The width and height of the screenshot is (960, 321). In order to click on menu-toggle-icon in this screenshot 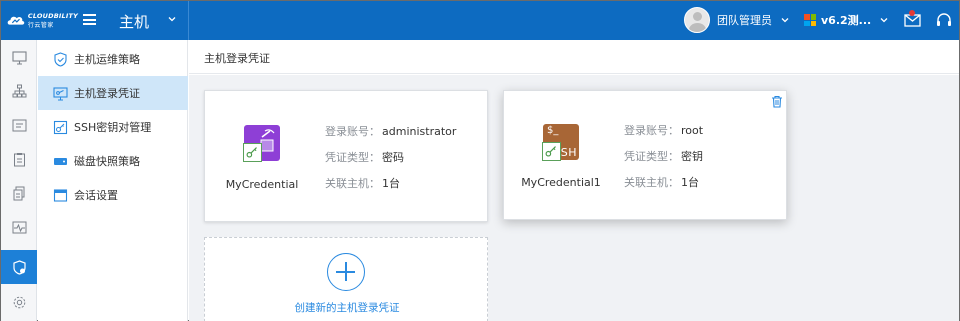, I will do `click(89, 19)`.